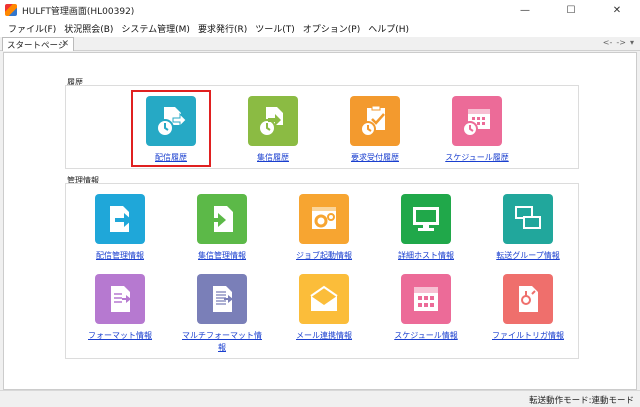 This screenshot has width=640, height=407. Describe the element at coordinates (320, 398) in the screenshot. I see `status-bar: 転送動作モード:連動モード` at that location.